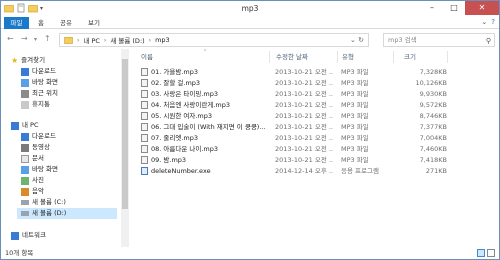 The width and height of the screenshot is (500, 260). I want to click on column-header-type: 유형, so click(348, 57).